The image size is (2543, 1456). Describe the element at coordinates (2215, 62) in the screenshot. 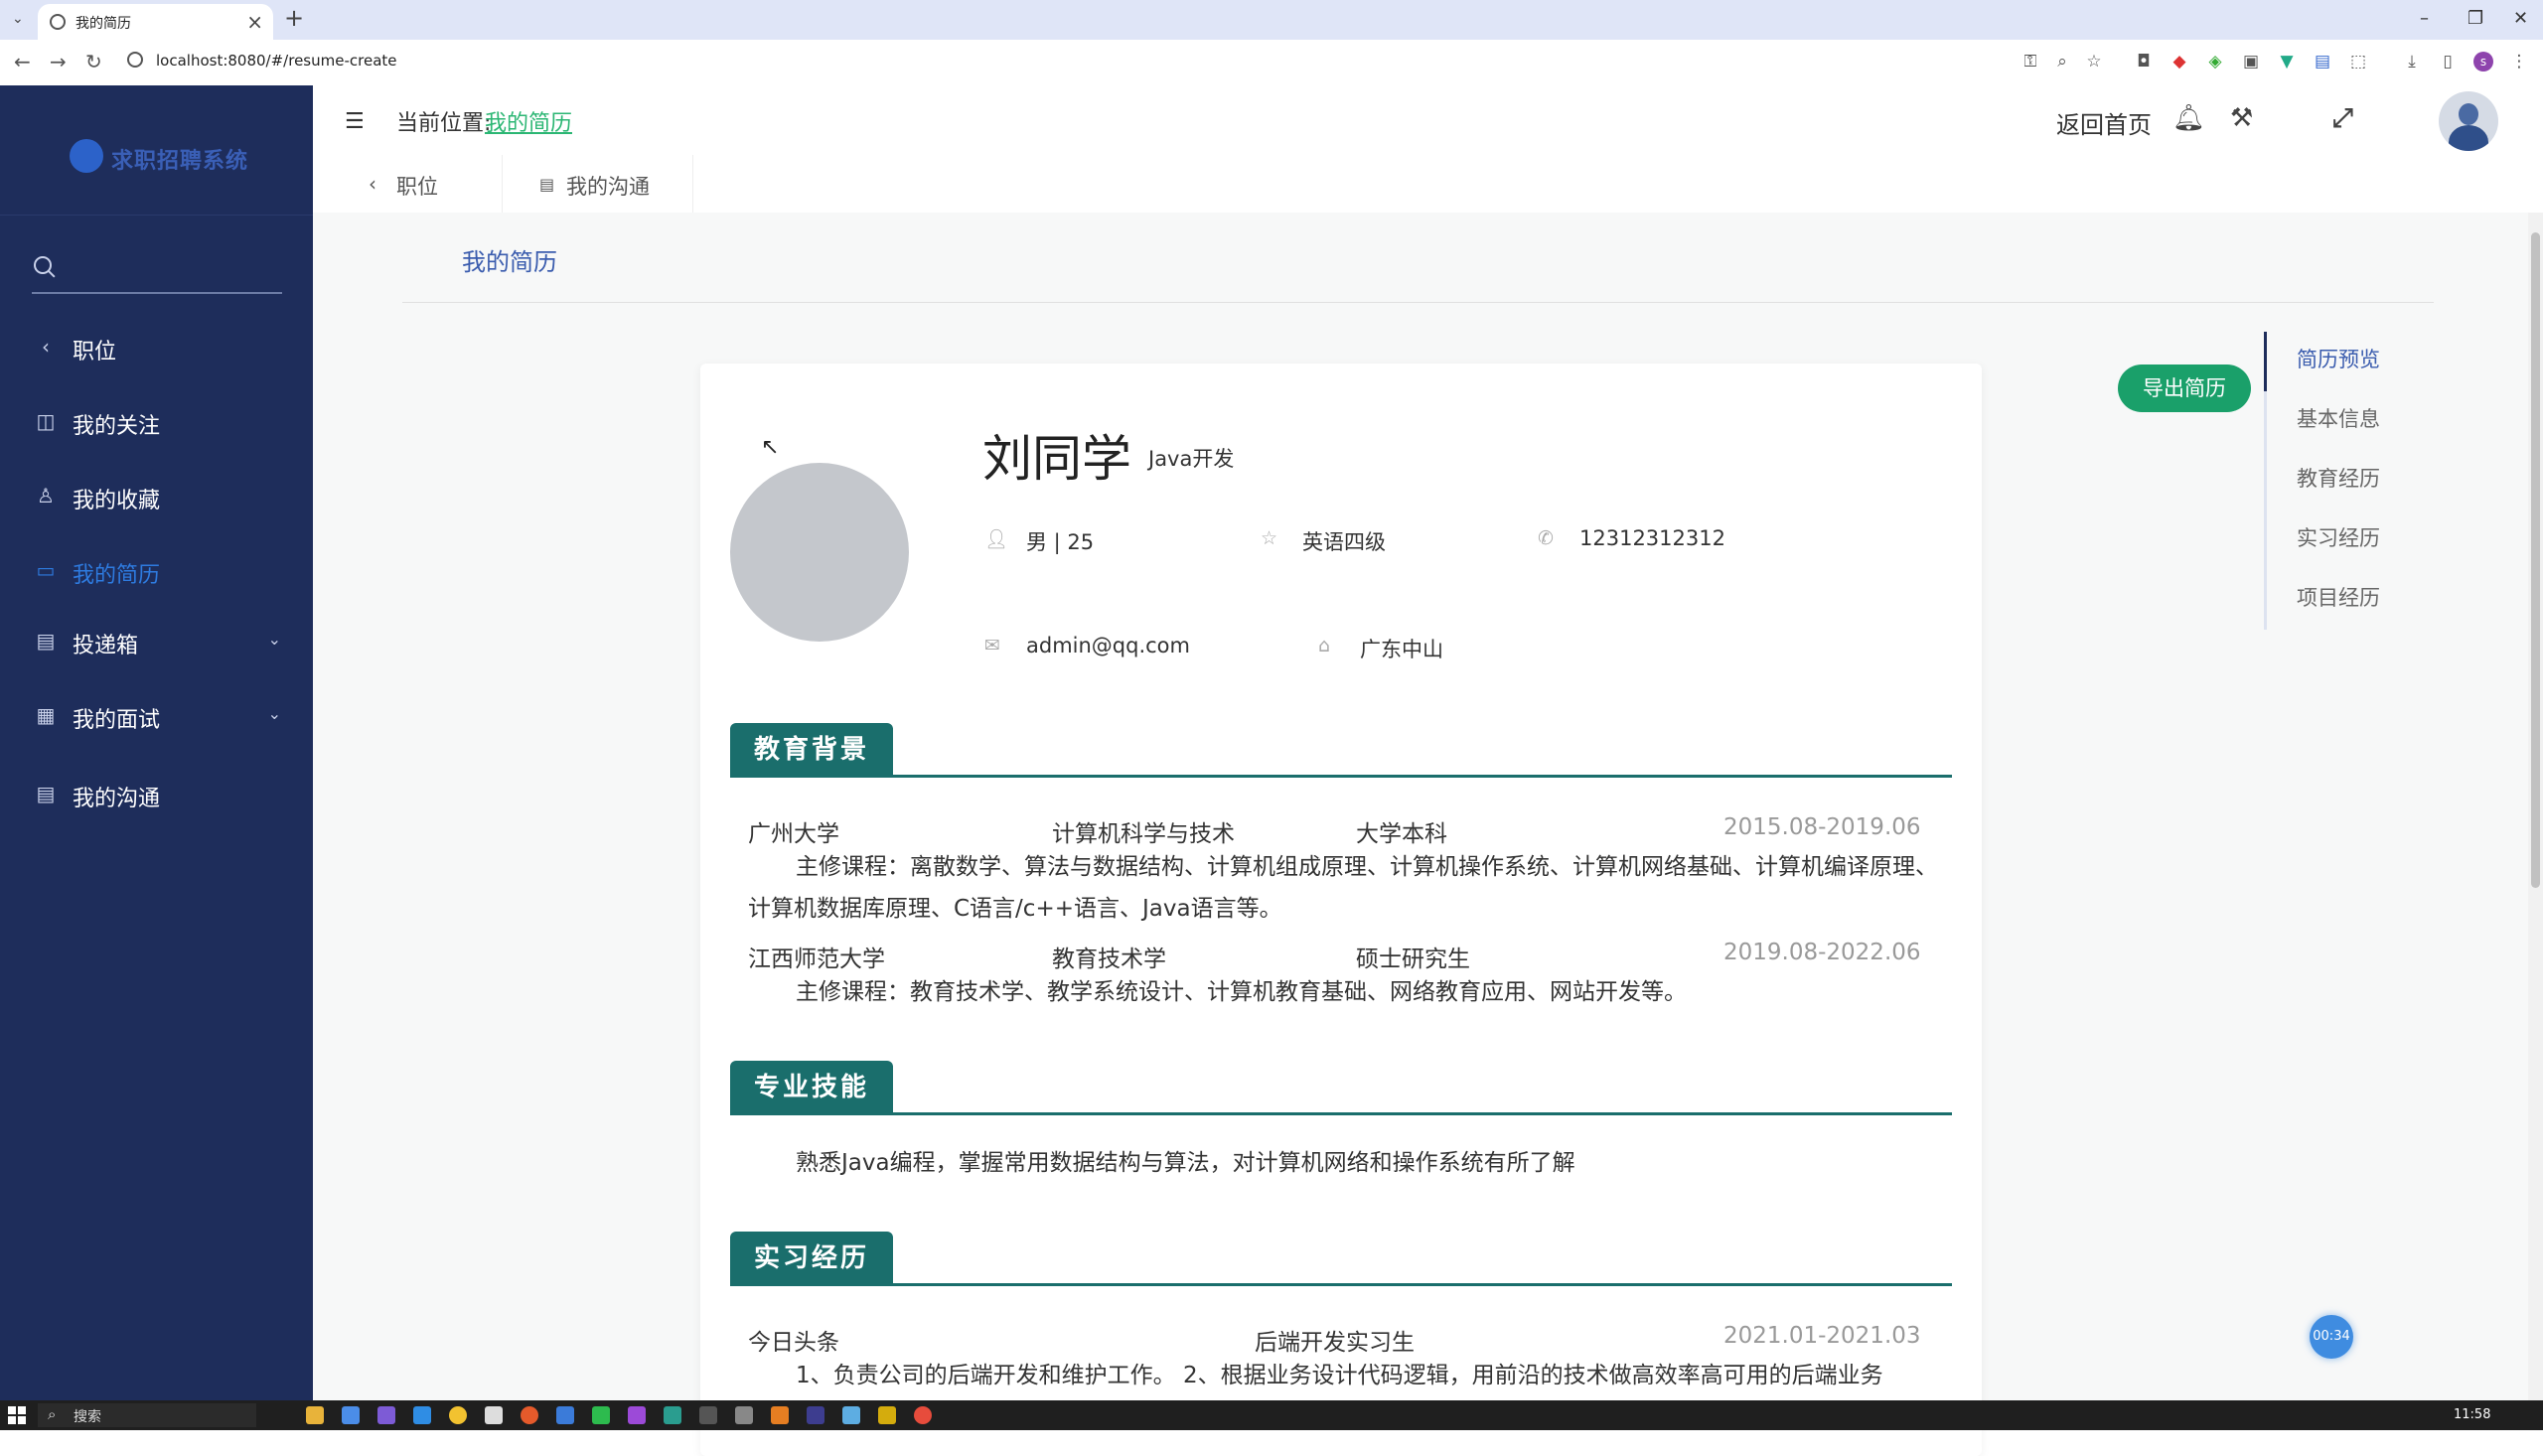

I see `extension-puzzle-icon: ◈` at that location.